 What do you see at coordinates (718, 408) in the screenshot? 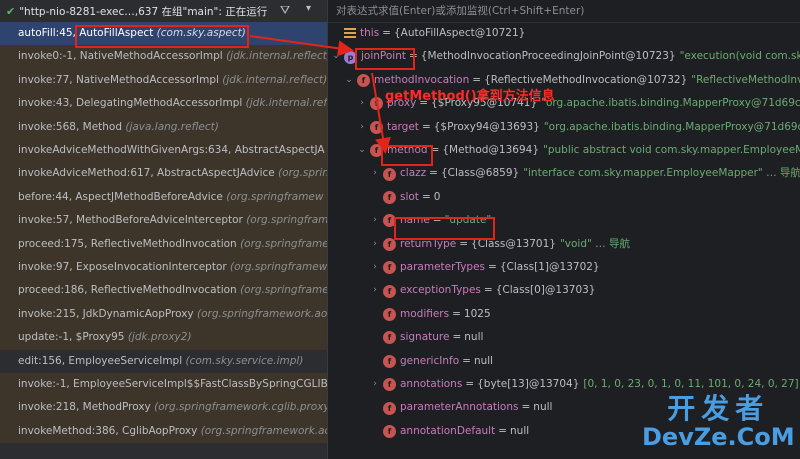
I see `watermark-cn: 开发者` at bounding box center [718, 408].